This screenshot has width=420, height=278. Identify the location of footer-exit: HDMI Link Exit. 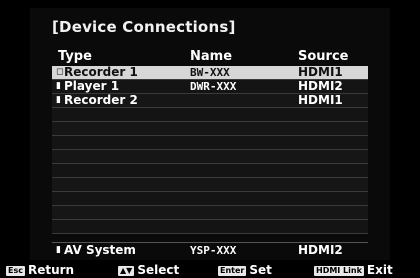
(353, 270).